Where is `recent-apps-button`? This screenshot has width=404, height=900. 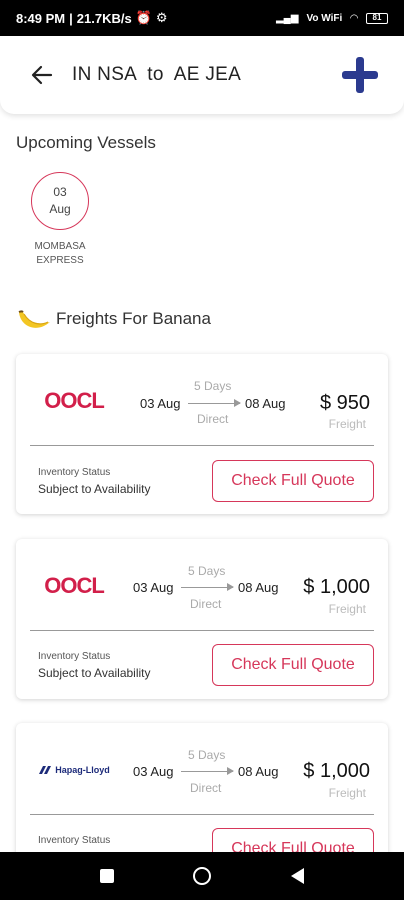 recent-apps-button is located at coordinates (106, 876).